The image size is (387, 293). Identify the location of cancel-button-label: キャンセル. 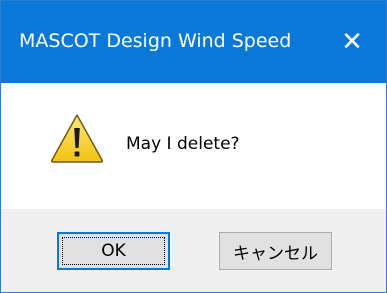
(275, 253).